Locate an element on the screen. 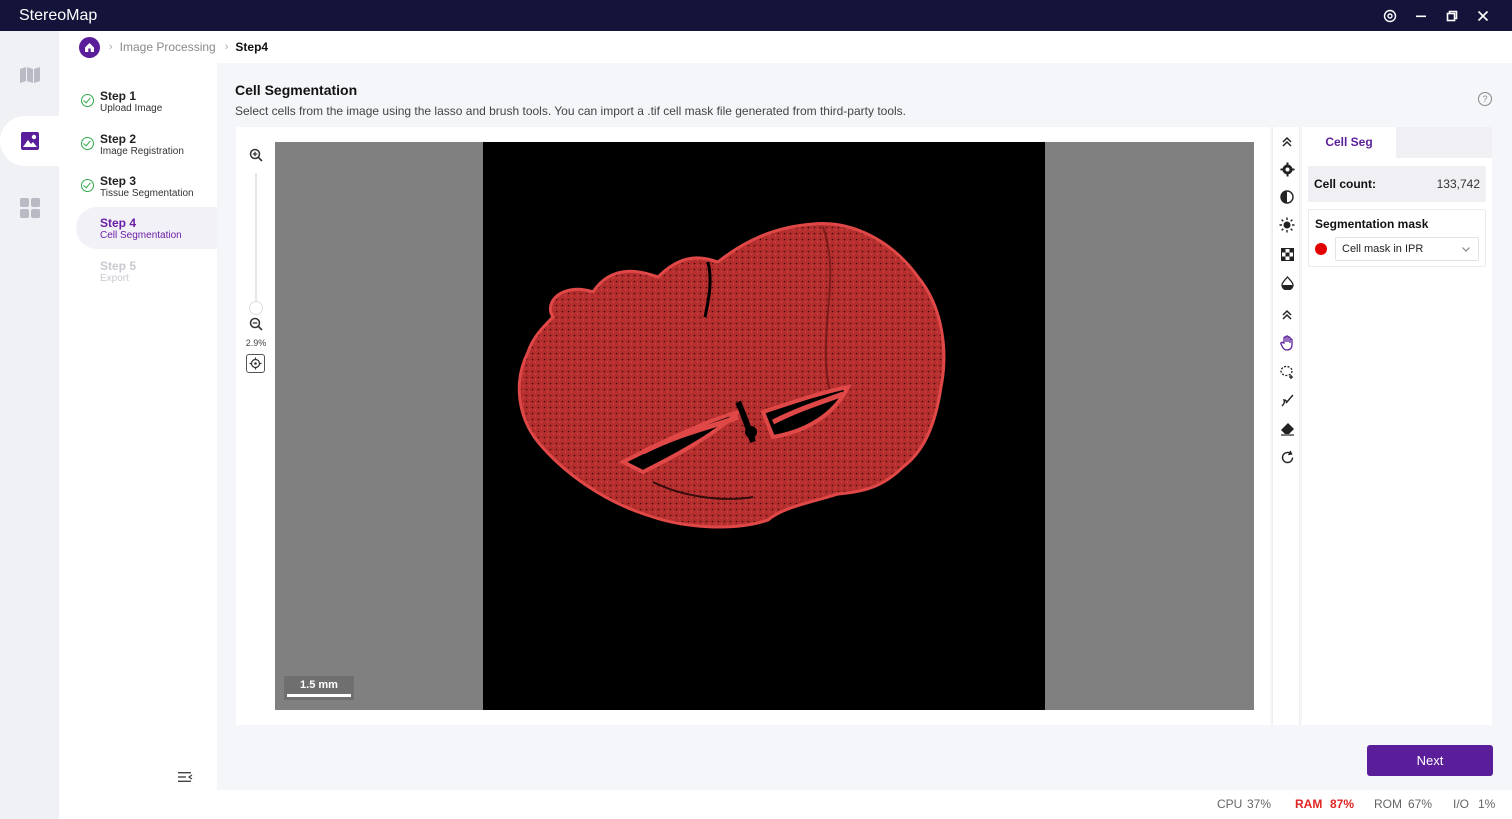 This screenshot has height=819, width=1512. gear-icon is located at coordinates (1287, 169).